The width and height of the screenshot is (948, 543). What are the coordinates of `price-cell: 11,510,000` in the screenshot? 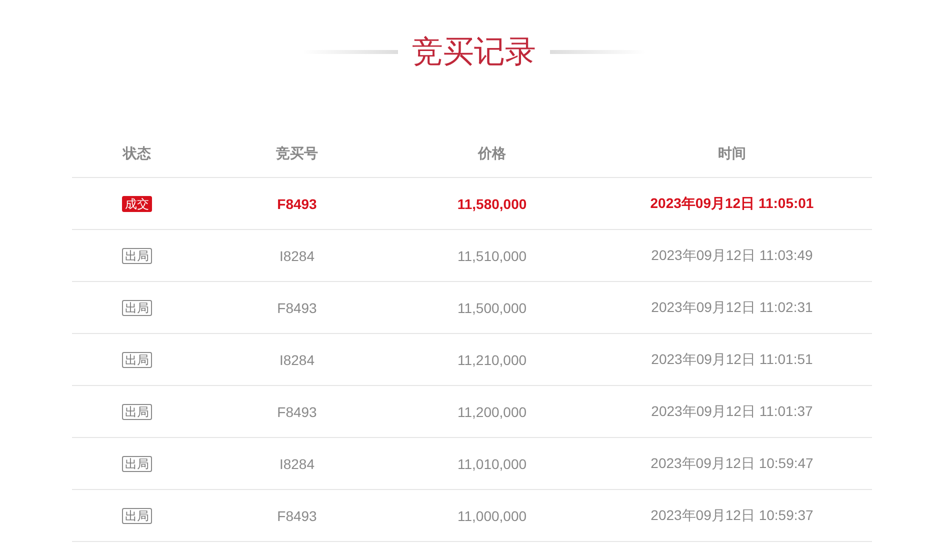 It's located at (492, 256).